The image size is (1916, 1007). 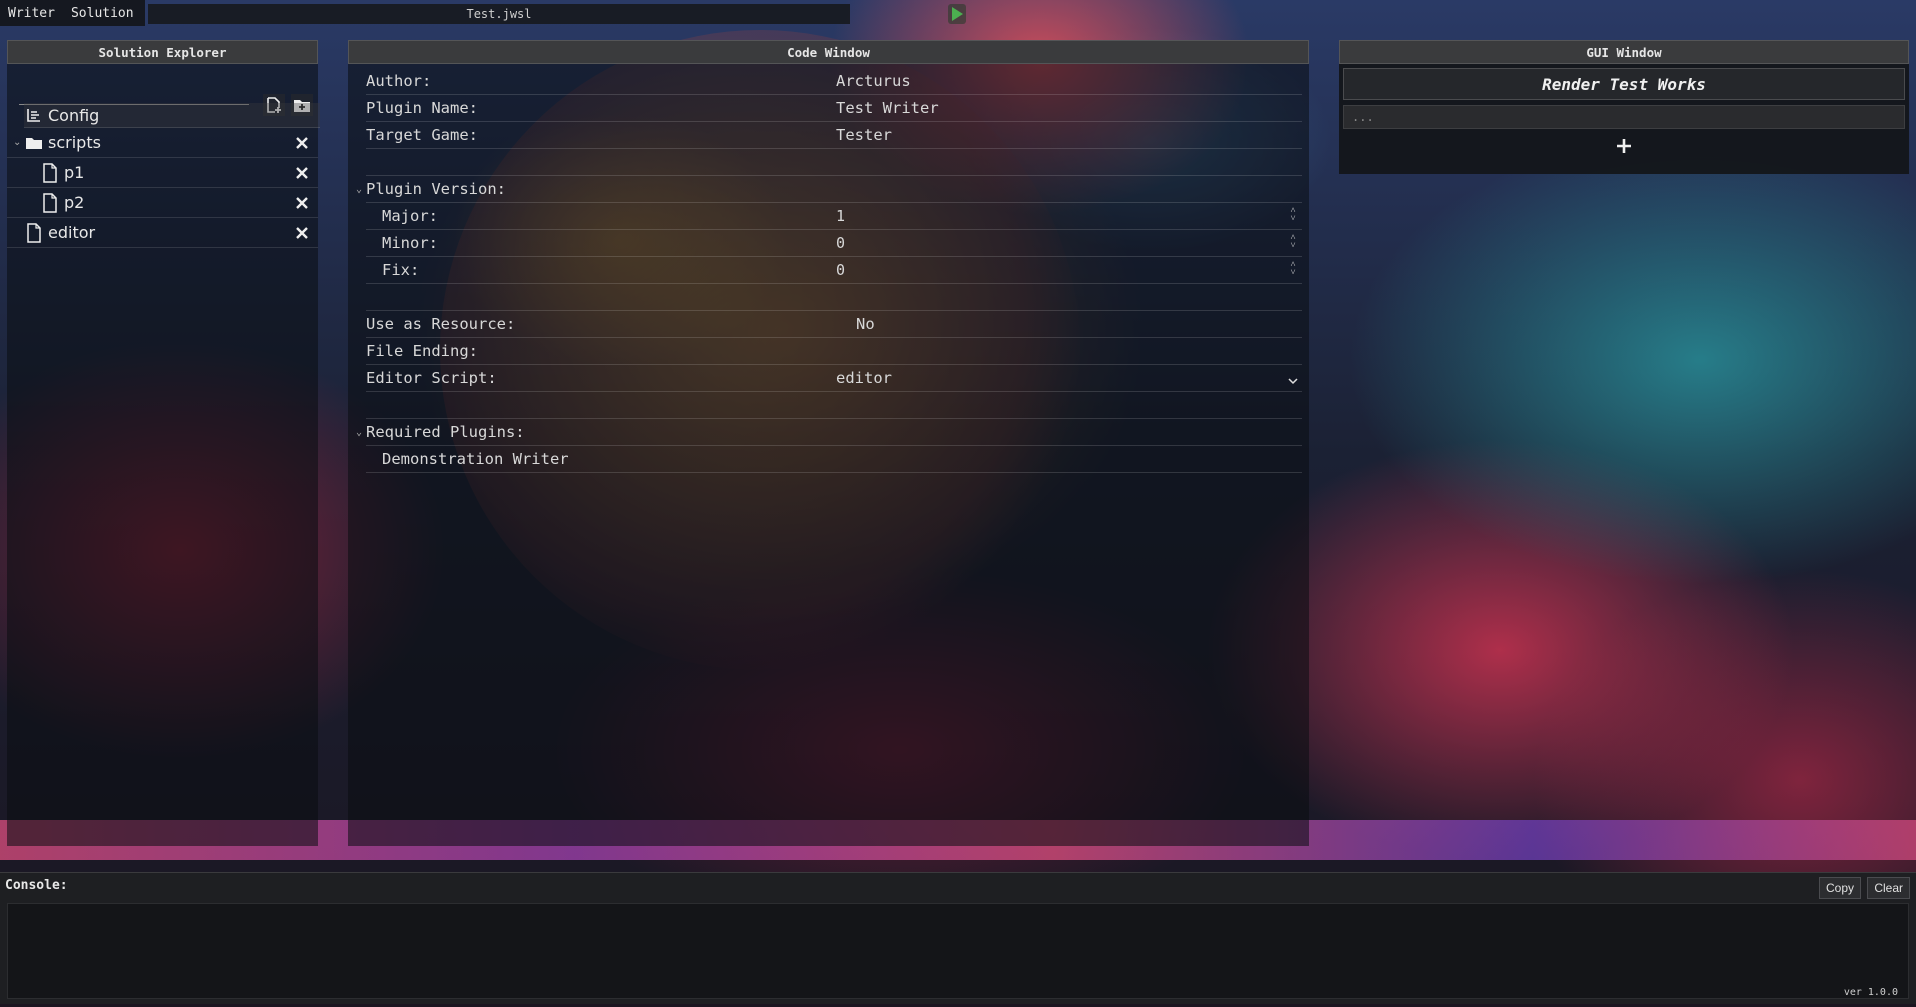 I want to click on console-panel: Console: Copy Clear ver 1.0.0, so click(x=958, y=938).